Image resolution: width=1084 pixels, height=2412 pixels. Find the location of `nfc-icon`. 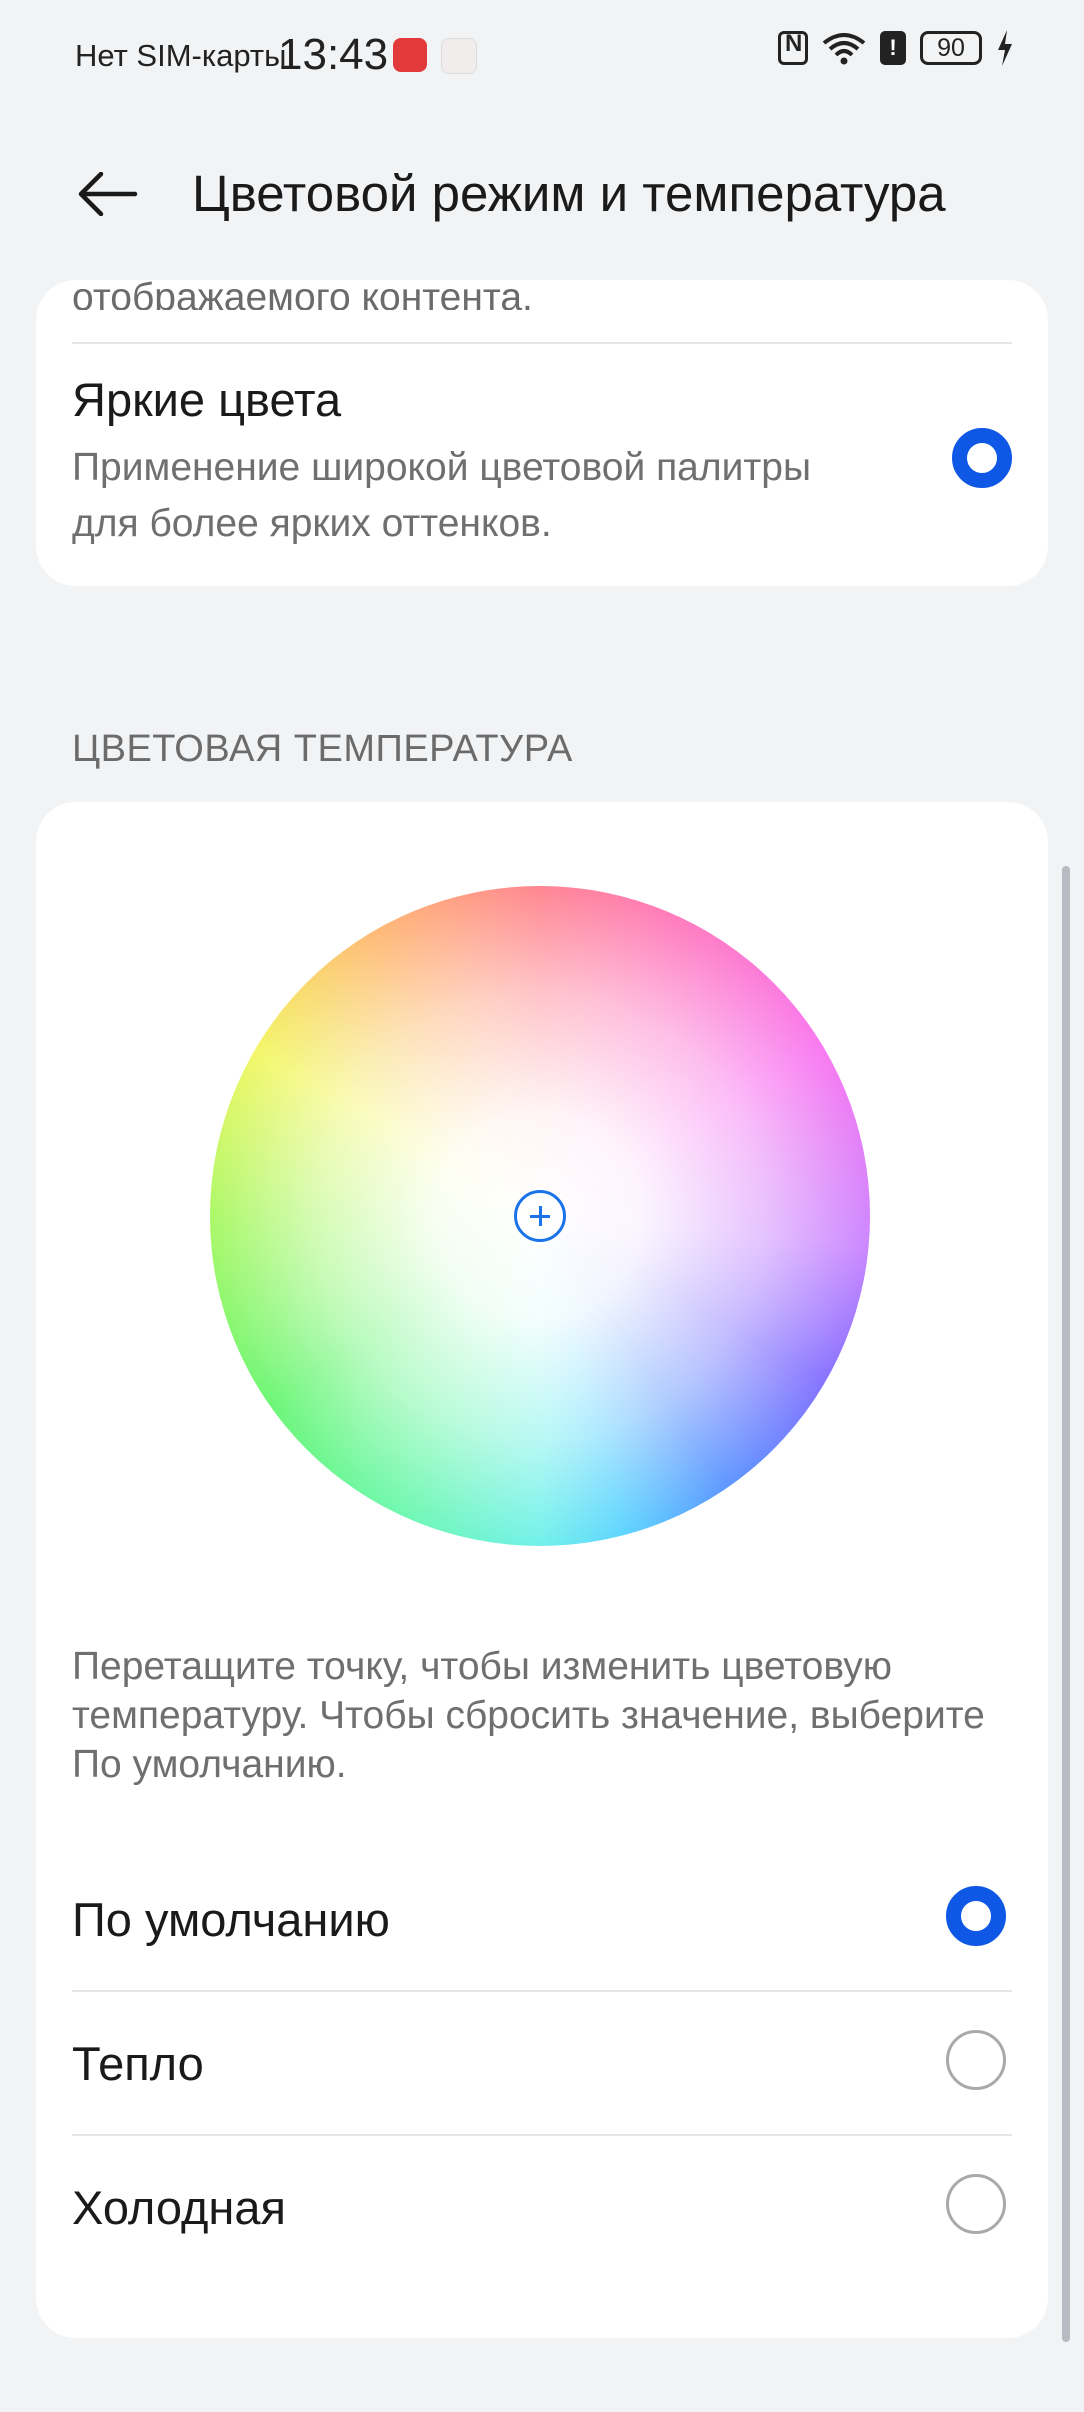

nfc-icon is located at coordinates (793, 47).